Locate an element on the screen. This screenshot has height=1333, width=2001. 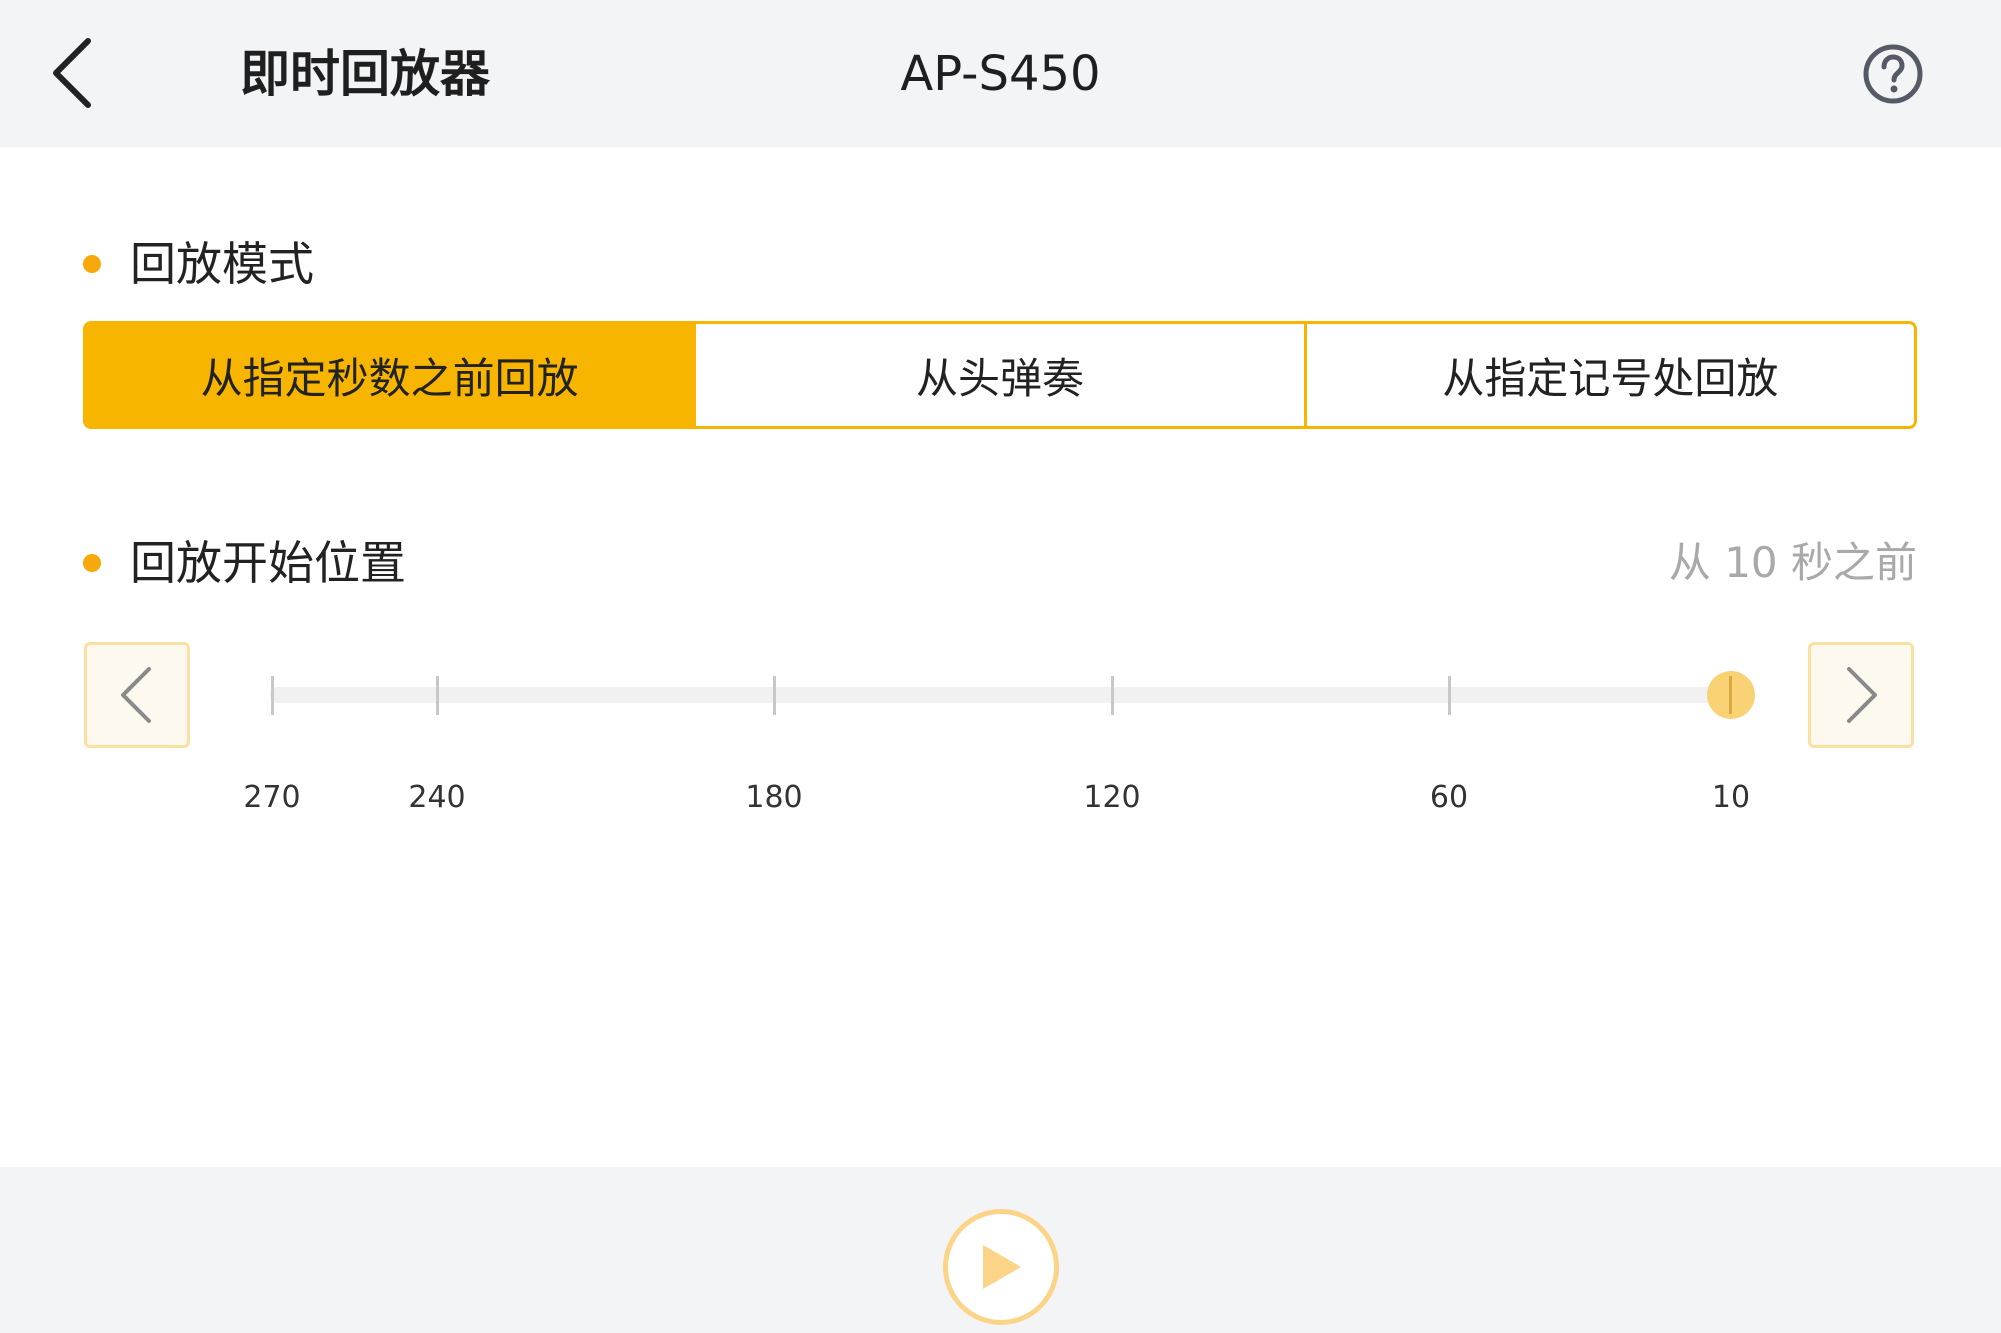
slider-track is located at coordinates (1002, 695).